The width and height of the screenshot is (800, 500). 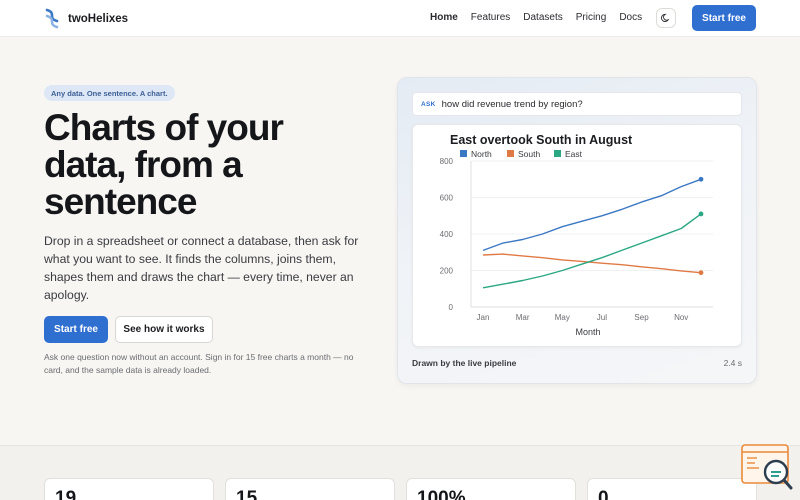 I want to click on hero-title-line: data, from a, so click(x=143, y=164).